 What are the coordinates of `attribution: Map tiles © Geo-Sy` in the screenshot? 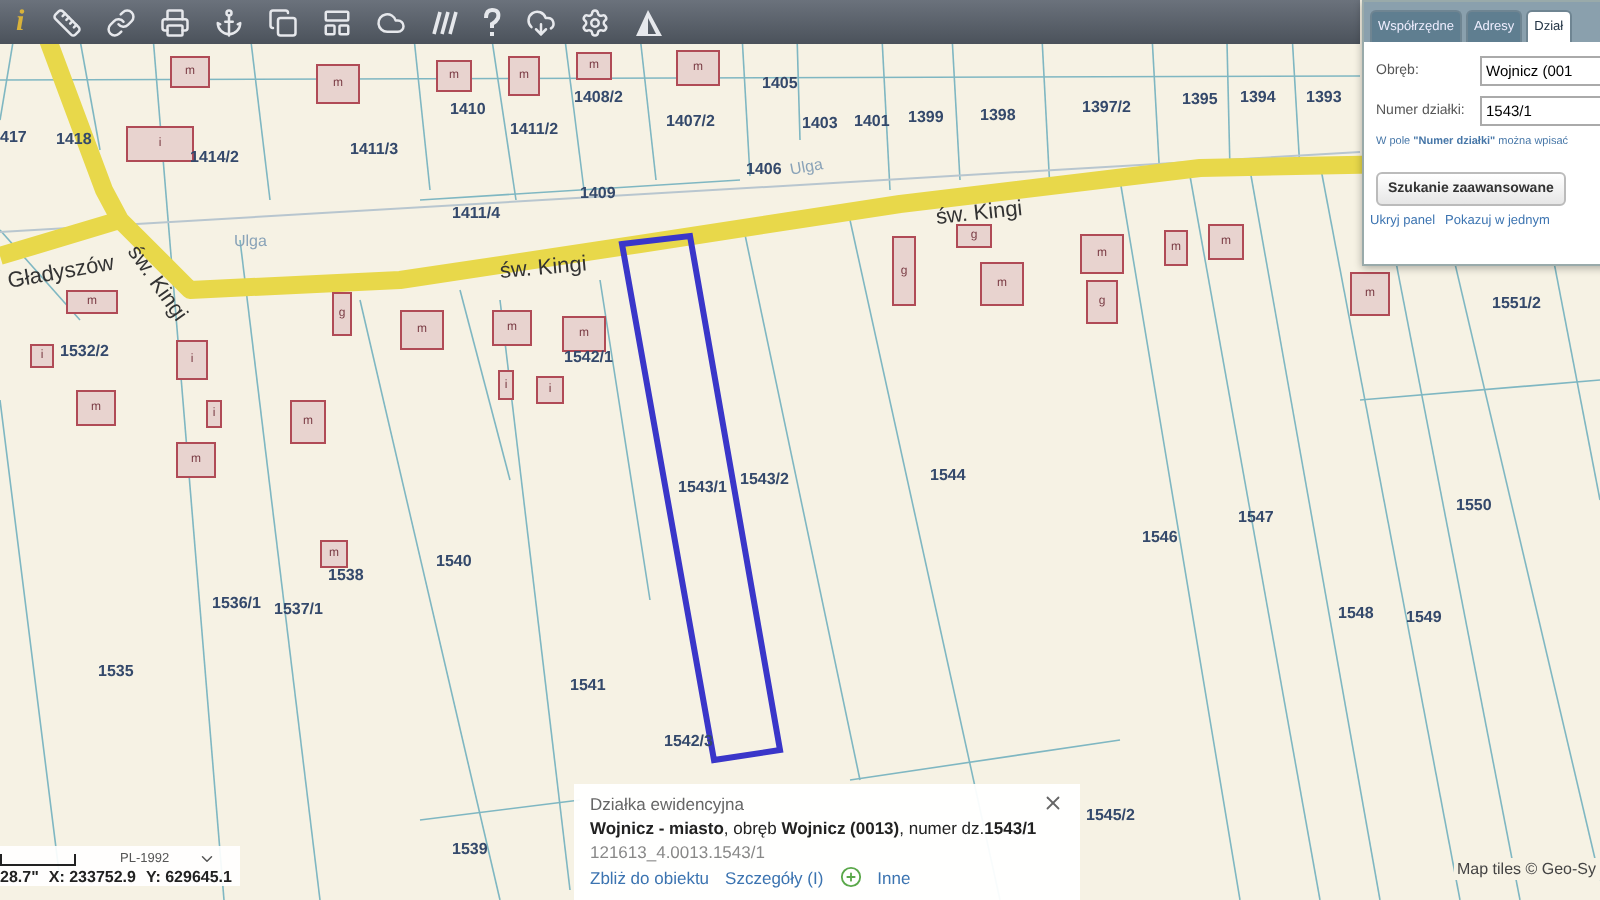 It's located at (1526, 869).